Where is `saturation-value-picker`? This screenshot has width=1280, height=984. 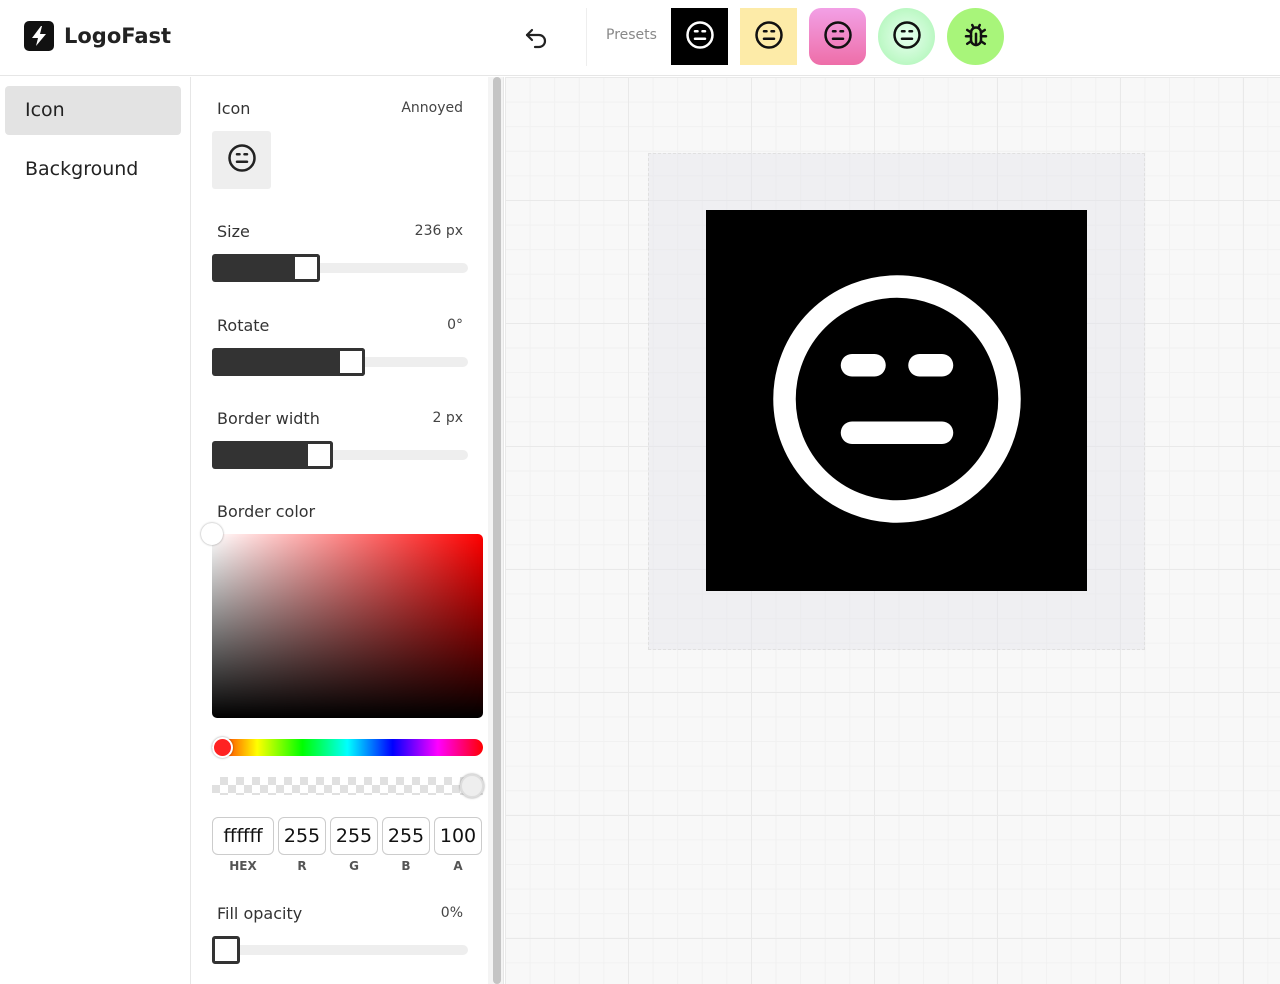
saturation-value-picker is located at coordinates (347, 626).